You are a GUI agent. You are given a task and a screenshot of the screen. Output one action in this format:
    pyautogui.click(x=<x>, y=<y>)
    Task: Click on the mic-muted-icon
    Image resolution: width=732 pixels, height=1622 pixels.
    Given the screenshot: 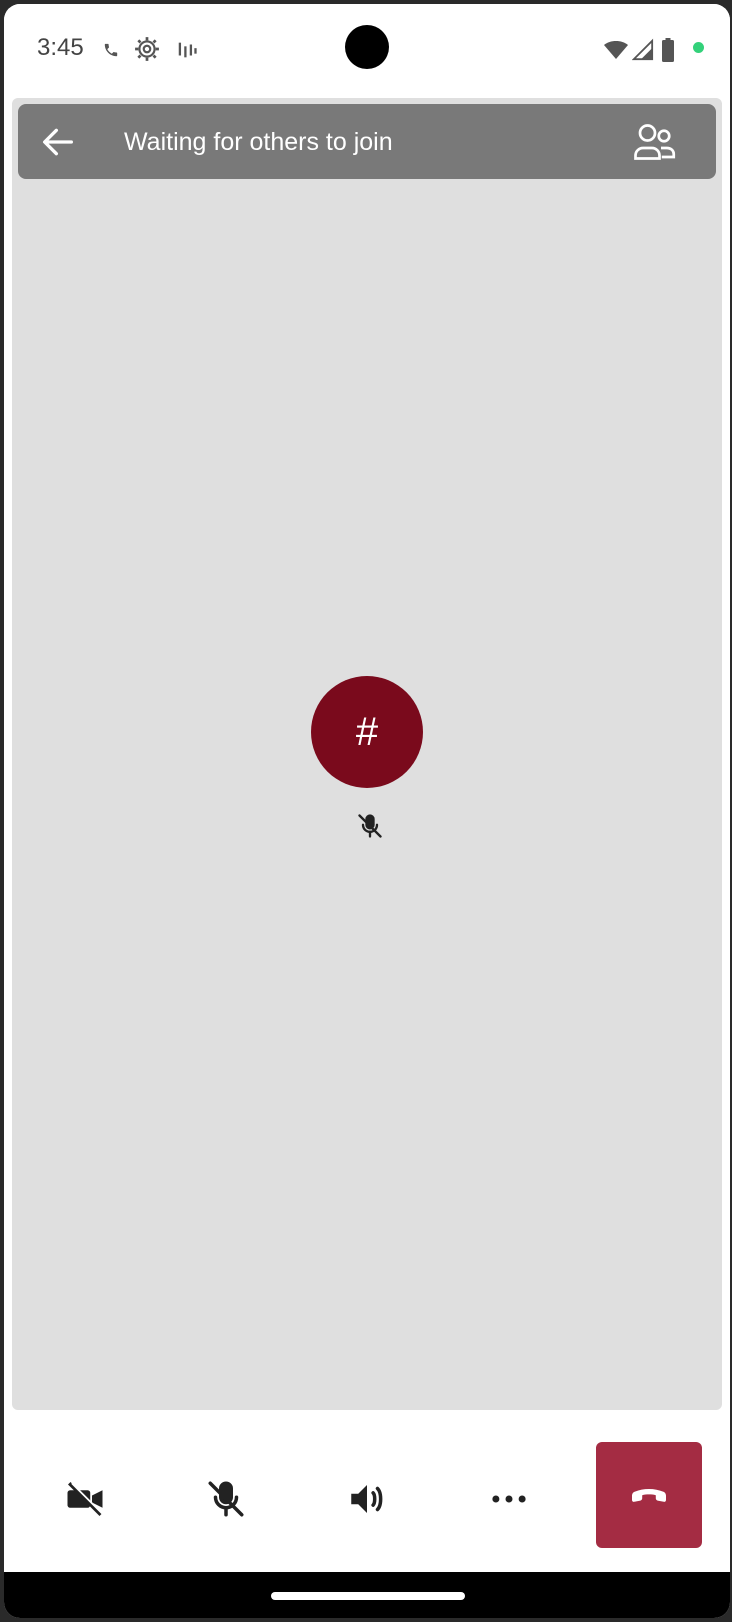 What is the action you would take?
    pyautogui.click(x=370, y=826)
    